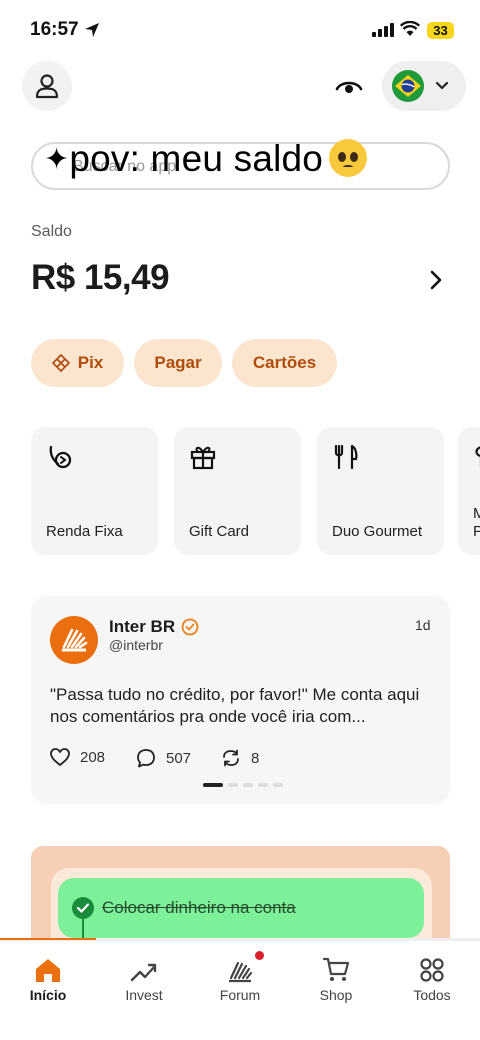 This screenshot has height=1040, width=480. I want to click on nav-label: Shop, so click(336, 995).